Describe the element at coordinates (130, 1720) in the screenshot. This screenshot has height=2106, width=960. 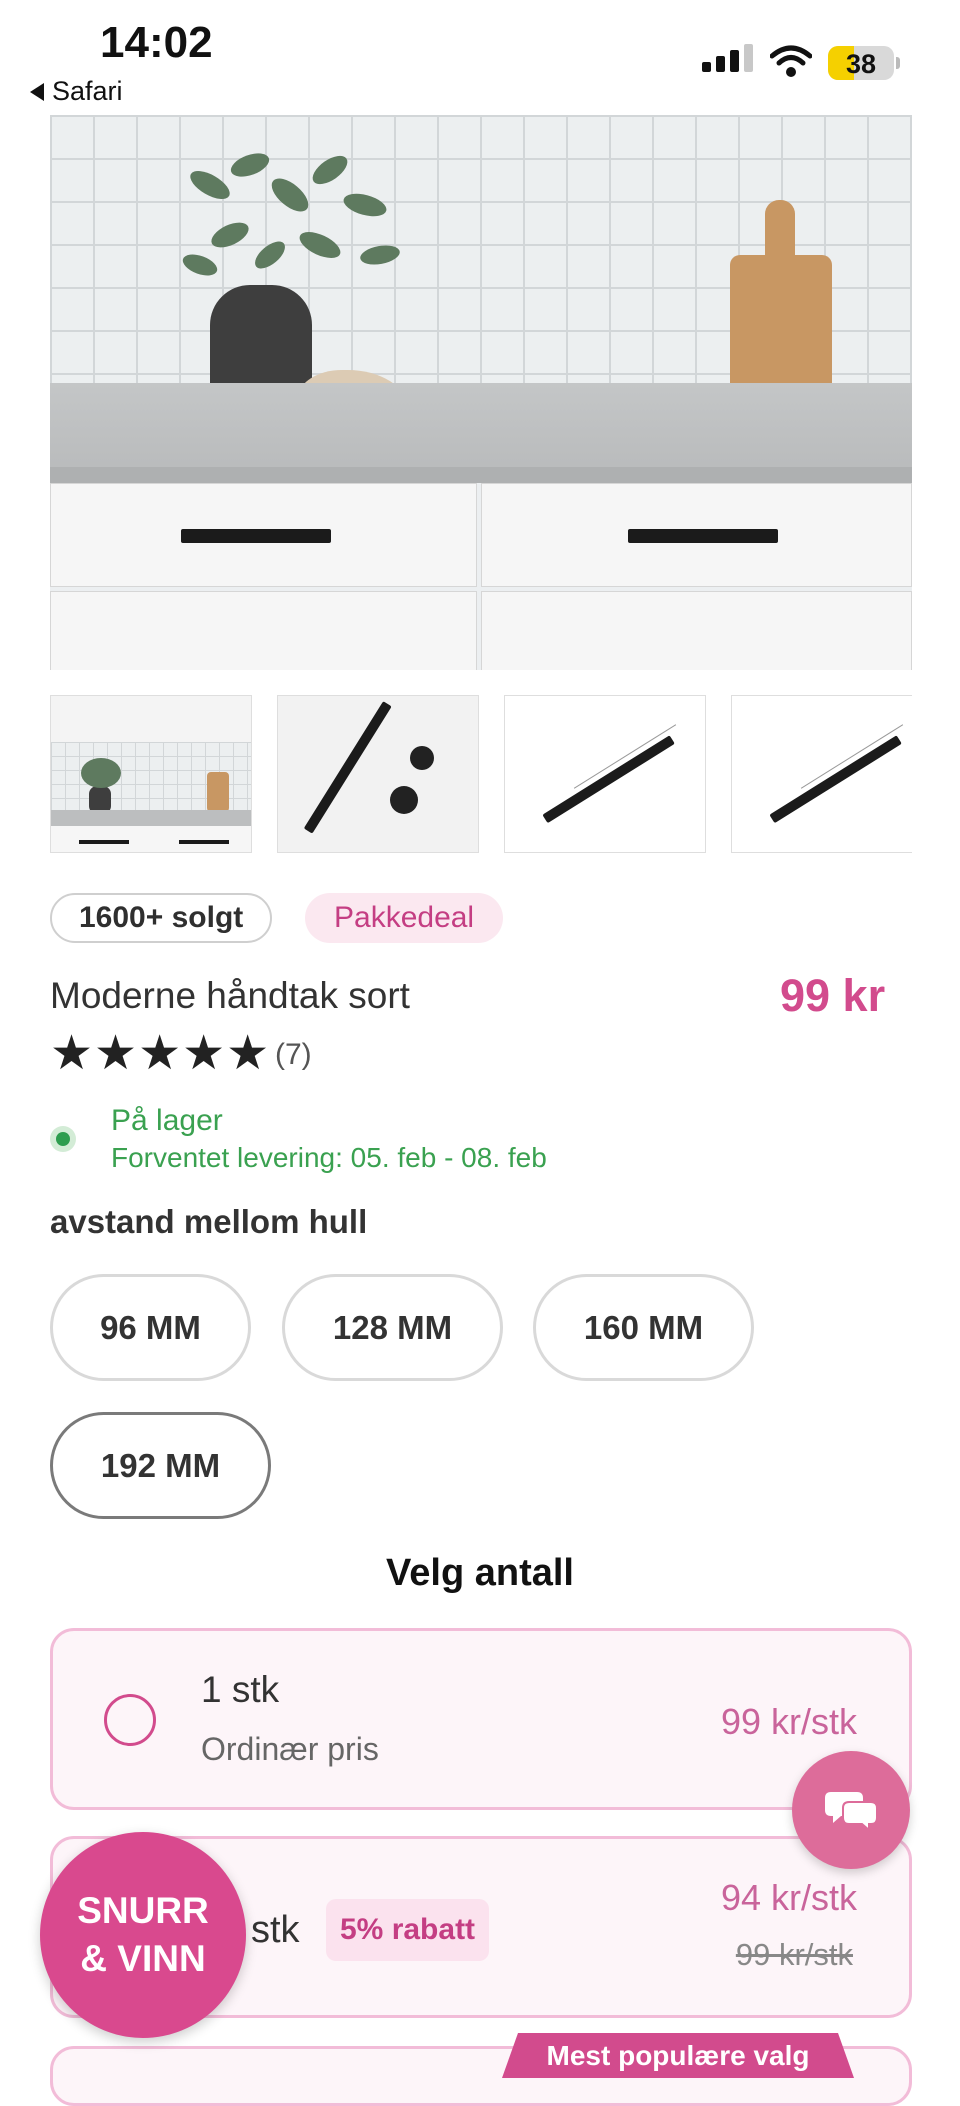
I see `radio-button` at that location.